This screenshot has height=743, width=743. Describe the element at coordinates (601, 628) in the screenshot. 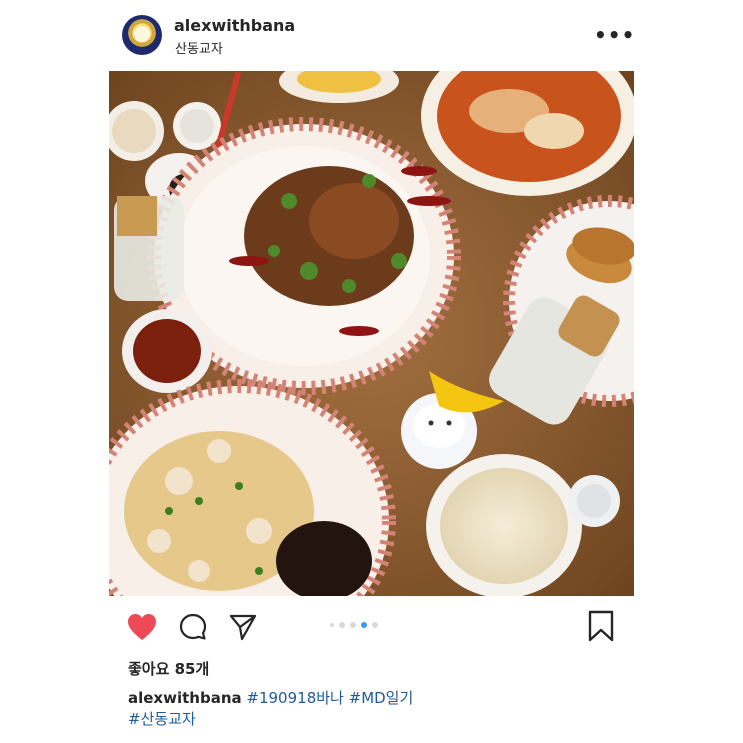

I see `bookmark-icon` at that location.